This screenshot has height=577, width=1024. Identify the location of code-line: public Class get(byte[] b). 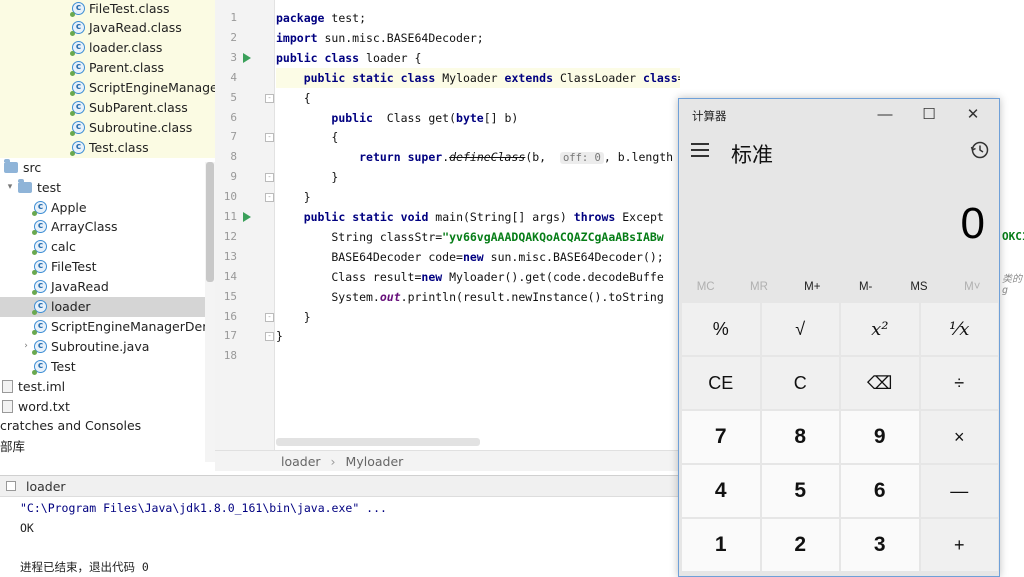
(397, 118).